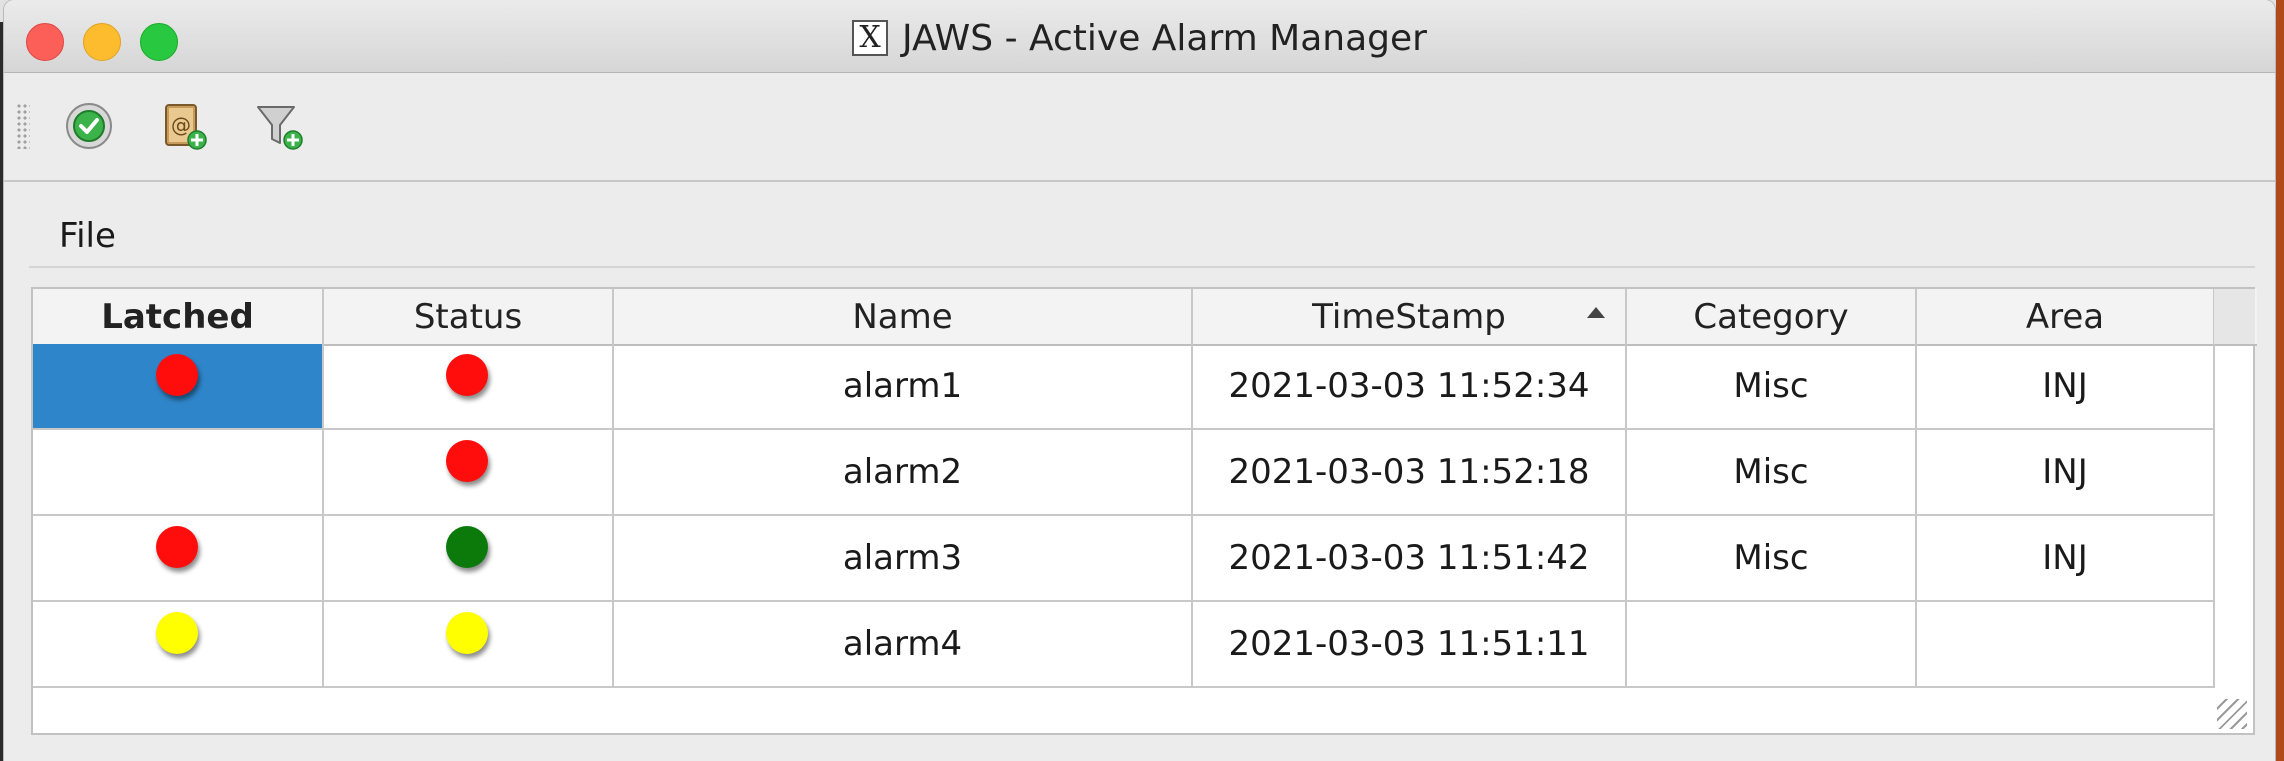  What do you see at coordinates (2280, 380) in the screenshot?
I see `background-desktop-right` at bounding box center [2280, 380].